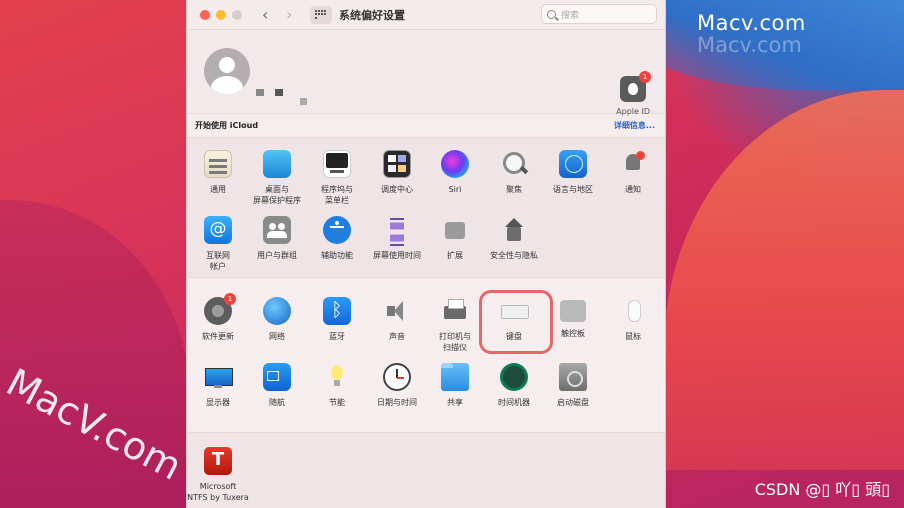 Image resolution: width=904 pixels, height=508 pixels. Describe the element at coordinates (337, 377) in the screenshot. I see `energy-icon` at that location.